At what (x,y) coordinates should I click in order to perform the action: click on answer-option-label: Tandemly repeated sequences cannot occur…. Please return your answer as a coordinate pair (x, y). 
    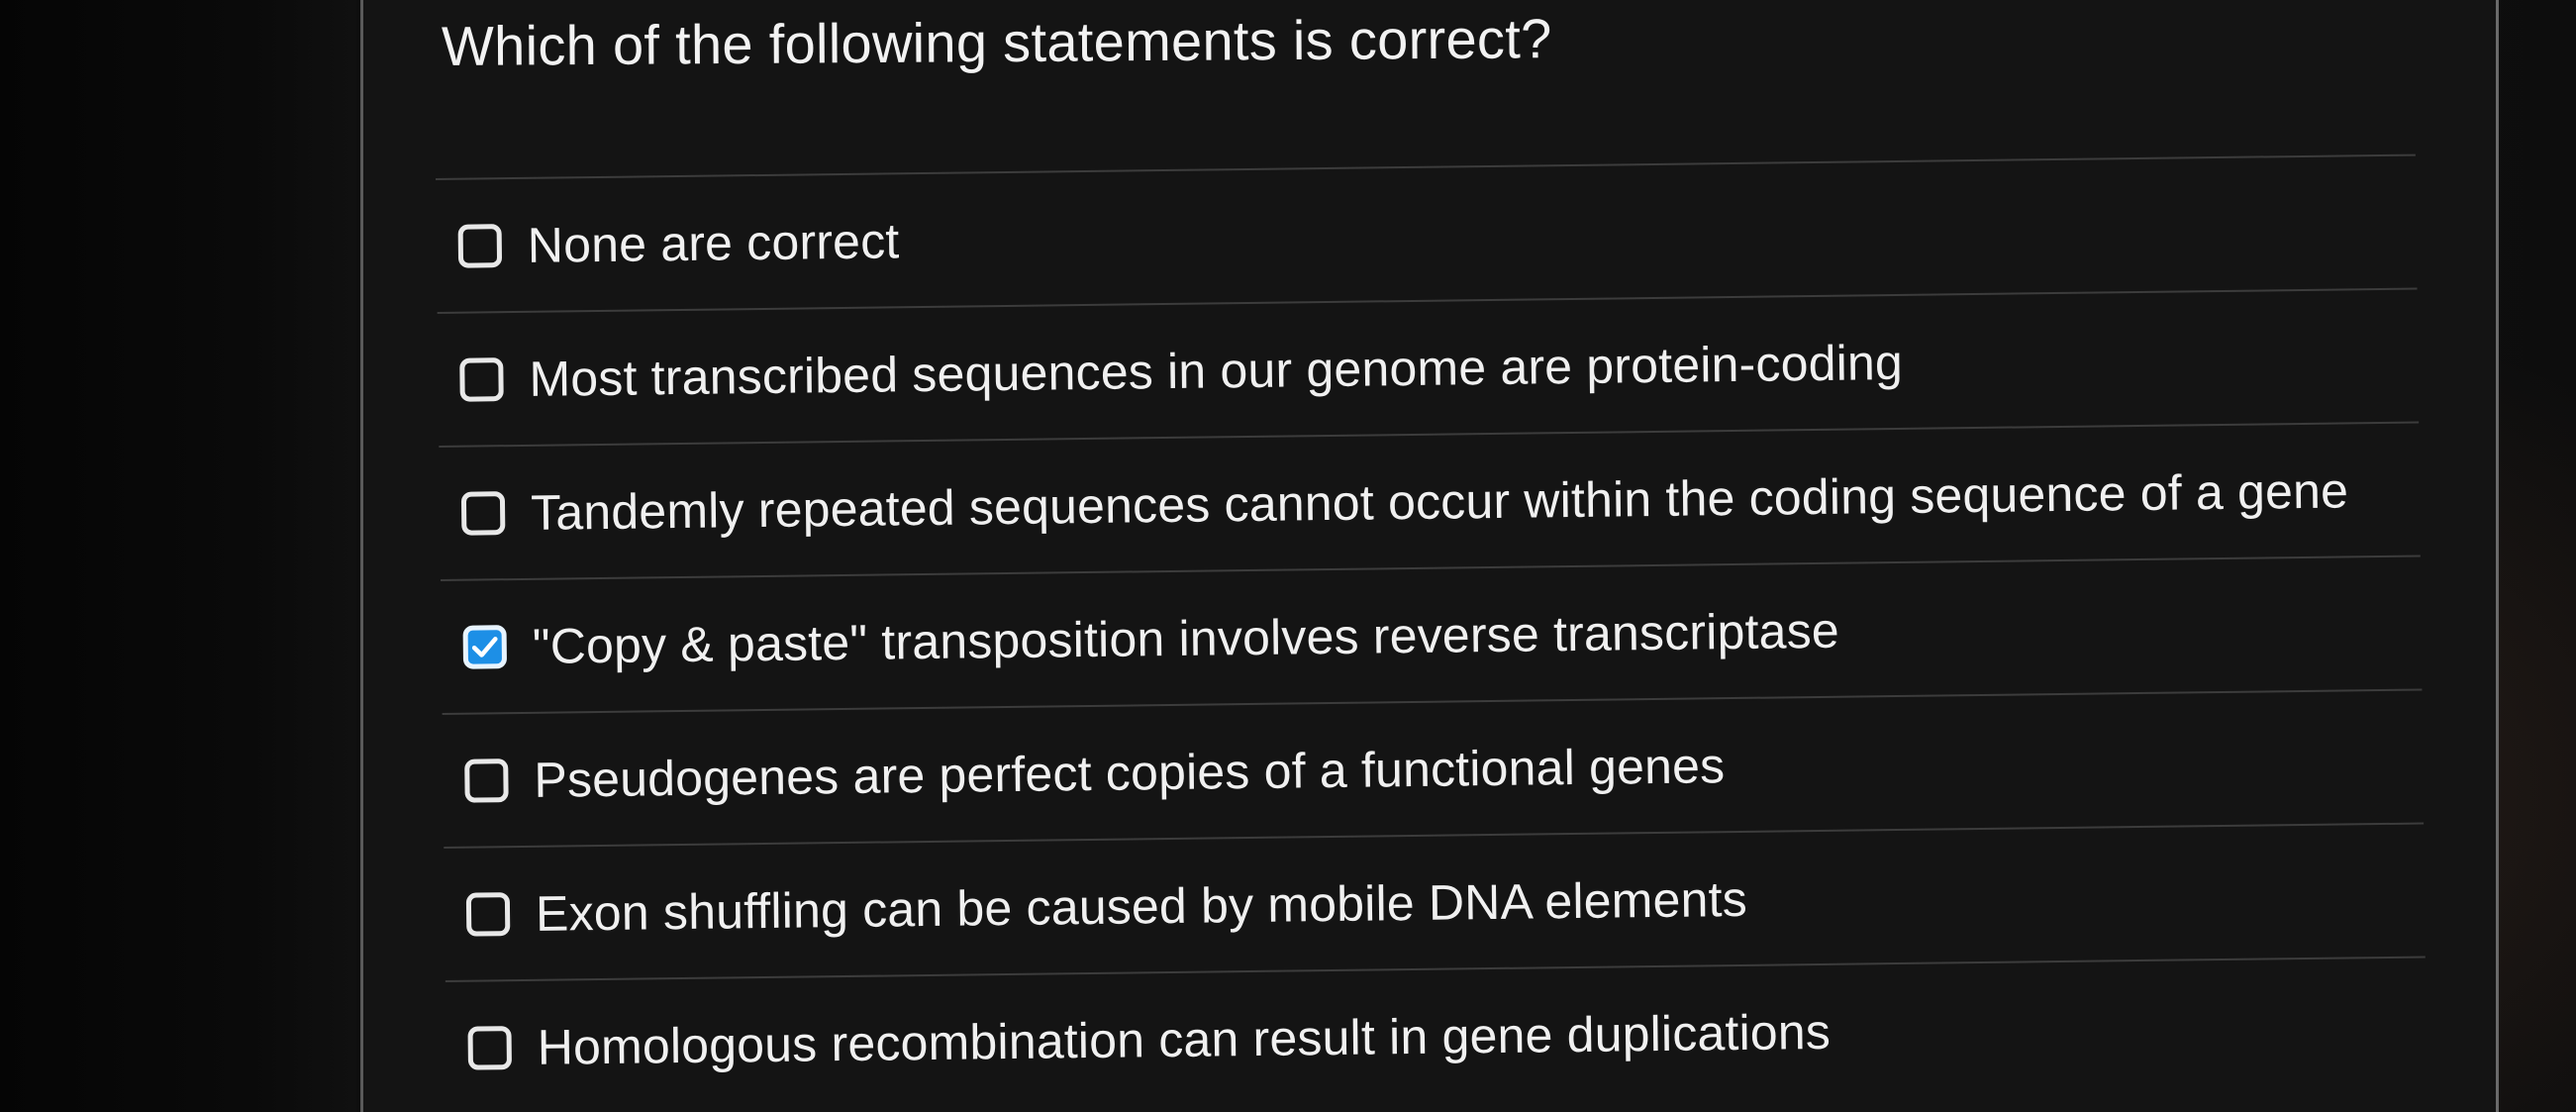
    Looking at the image, I should click on (1439, 501).